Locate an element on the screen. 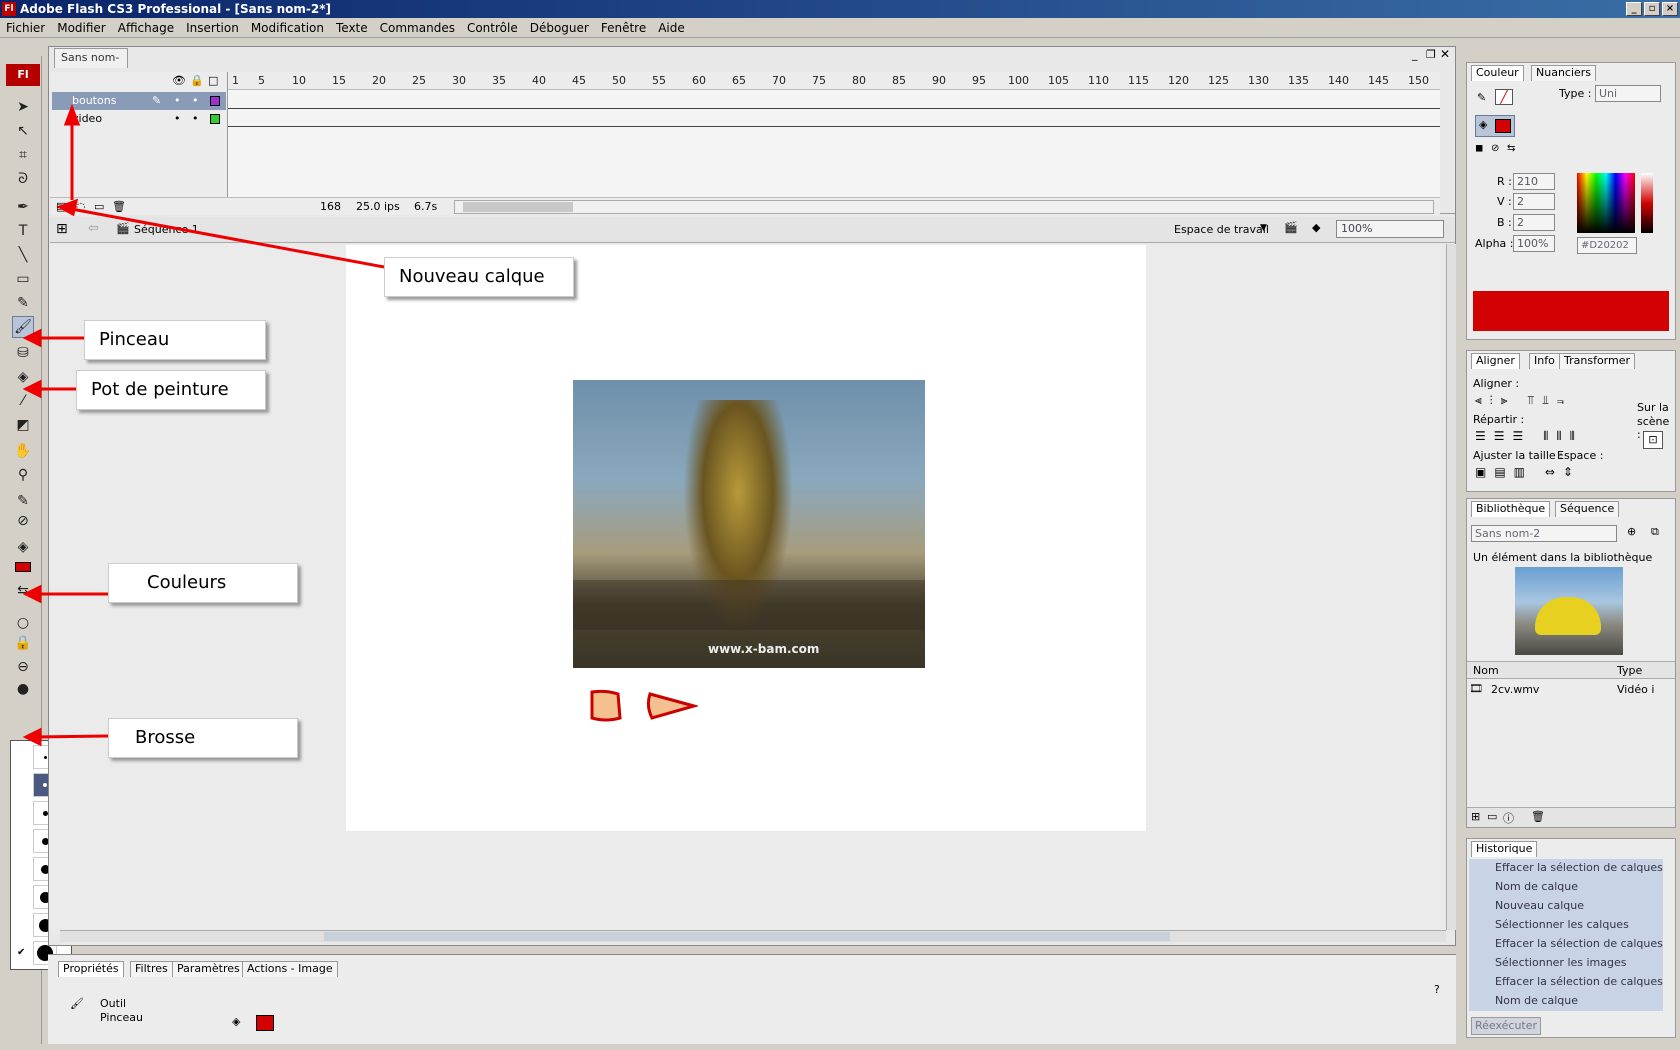 The image size is (1680, 1050). eyedropper-tool-icon: ⁄ is located at coordinates (23, 401).